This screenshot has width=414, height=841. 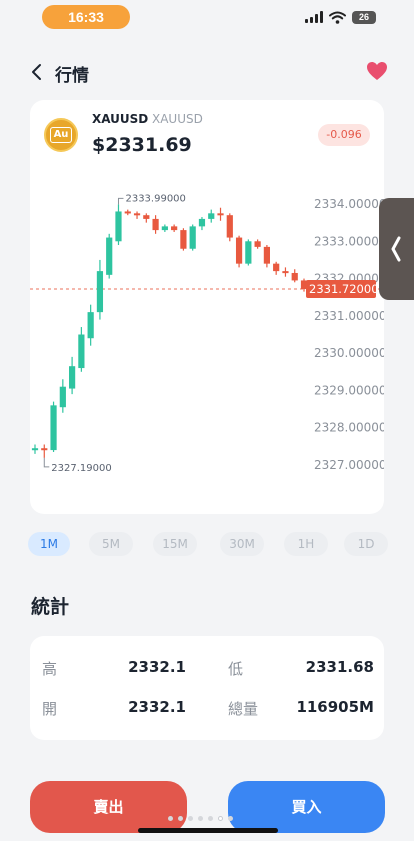 What do you see at coordinates (366, 544) in the screenshot?
I see `tab-timeframe-1d: 1D` at bounding box center [366, 544].